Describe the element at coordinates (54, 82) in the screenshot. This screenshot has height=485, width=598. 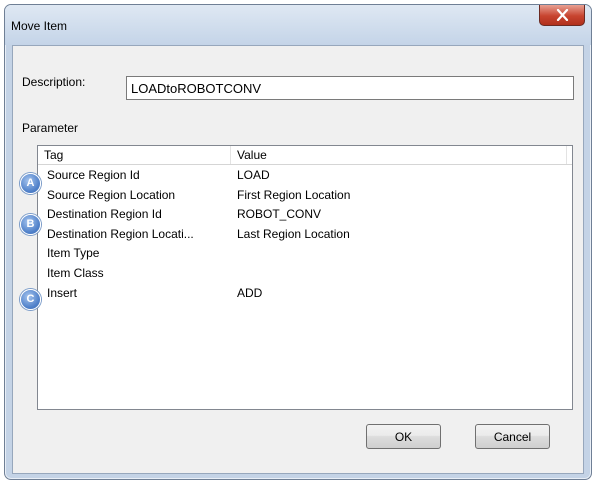
I see `description-label: Description:` at that location.